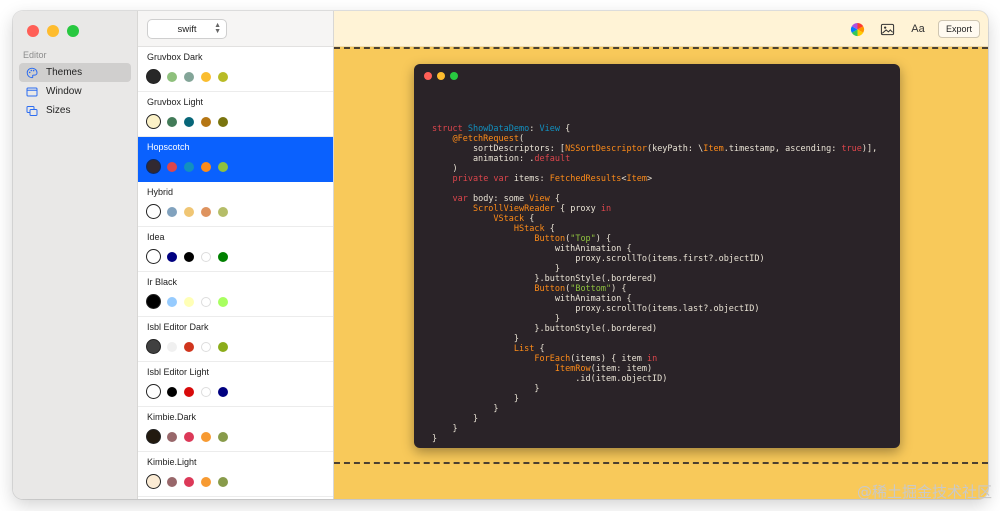  I want to click on code-token: proxy.scrollTo(items.first?.objectID), so click(598, 259).